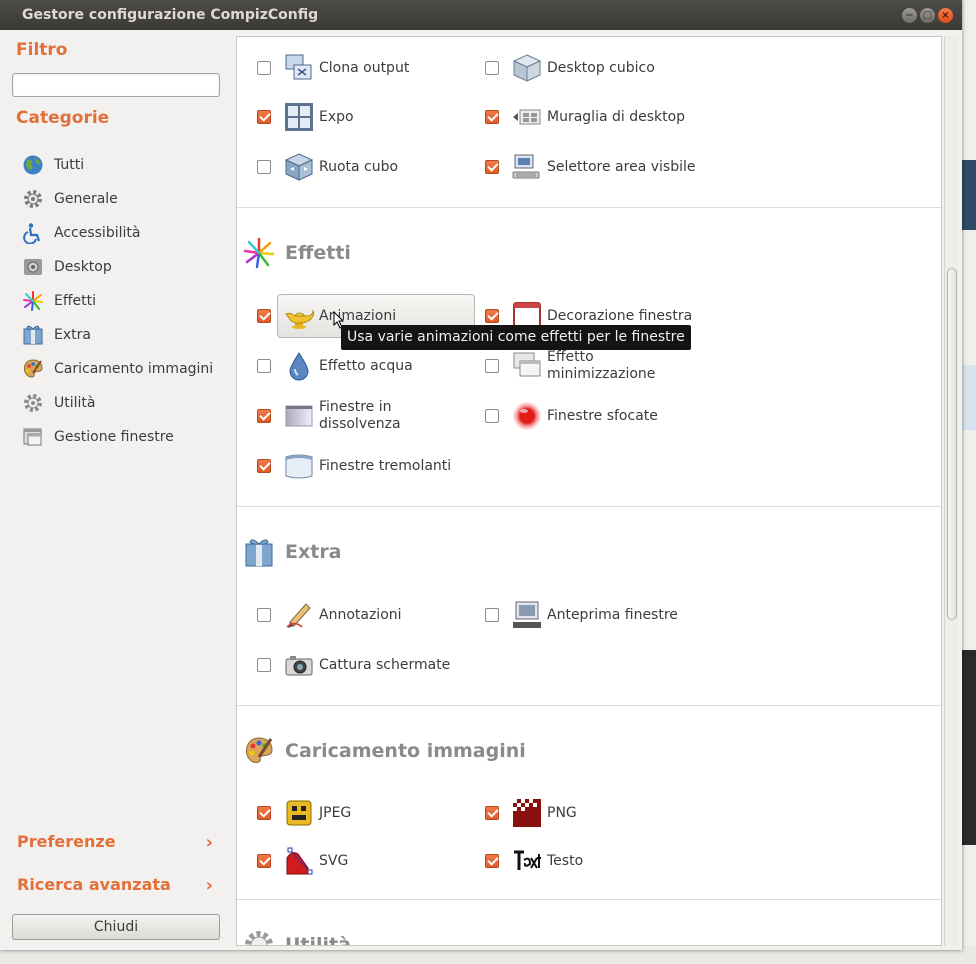  Describe the element at coordinates (42, 50) in the screenshot. I see `filter-heading: Filtro` at that location.